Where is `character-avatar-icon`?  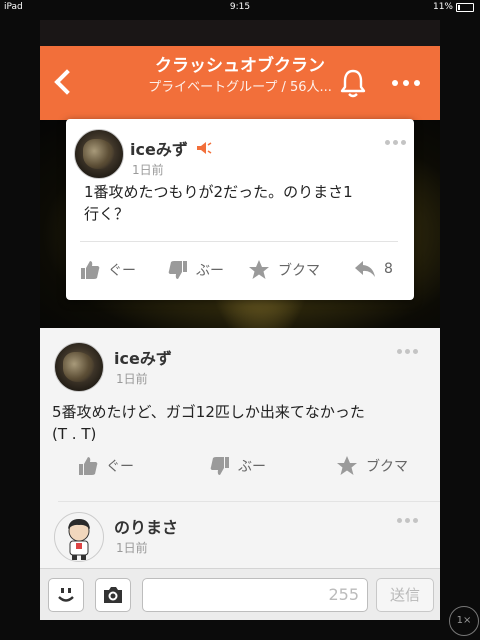 character-avatar-icon is located at coordinates (79, 539).